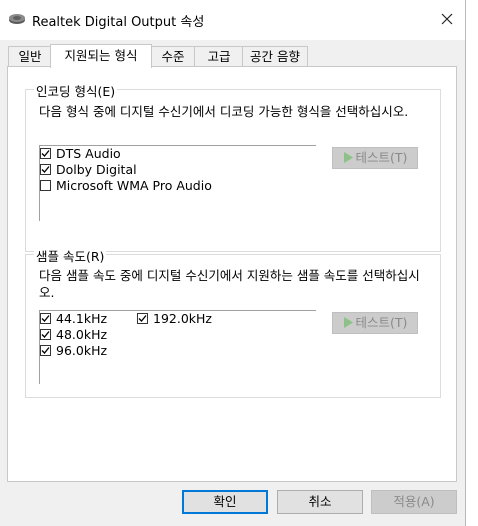 This screenshot has width=478, height=526. What do you see at coordinates (232, 20) in the screenshot?
I see `title-bar: Realtek Digital Output 속성` at bounding box center [232, 20].